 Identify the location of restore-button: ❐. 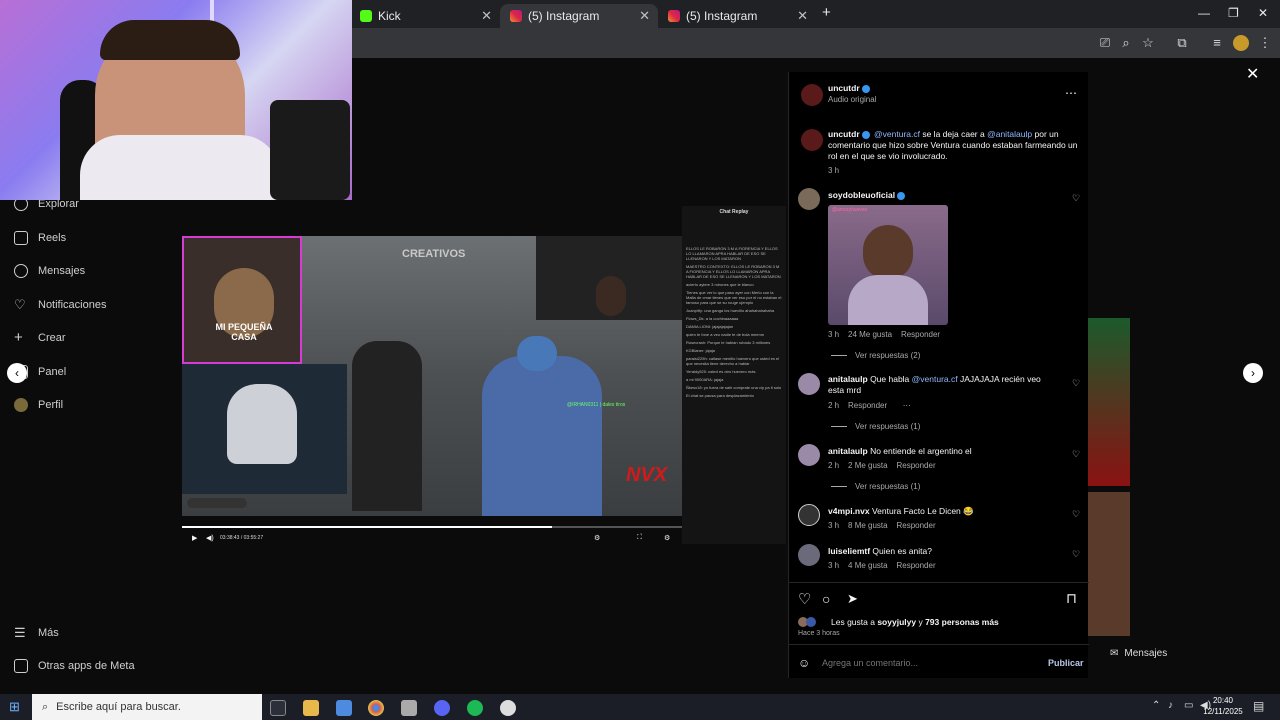
(1233, 13).